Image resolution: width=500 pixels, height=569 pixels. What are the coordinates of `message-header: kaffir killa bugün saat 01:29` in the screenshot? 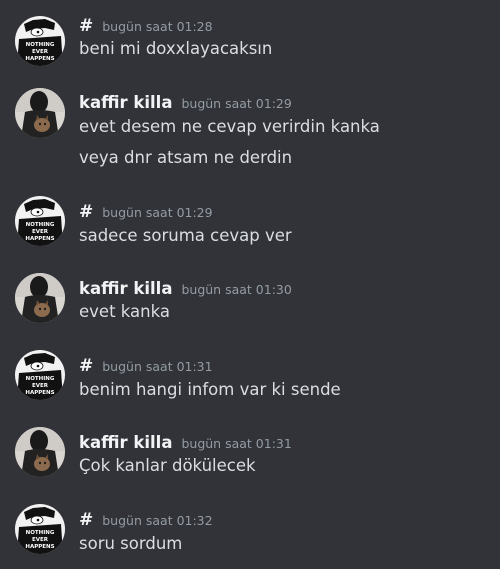 It's located at (185, 104).